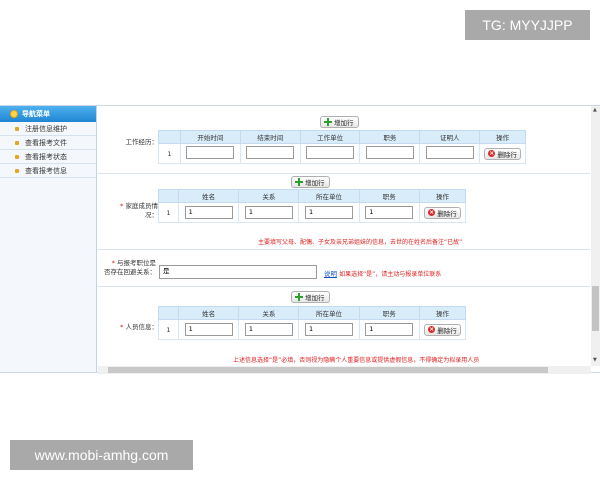 This screenshot has height=480, width=600. I want to click on sidebar-item-label: 查看报考状态, so click(46, 156).